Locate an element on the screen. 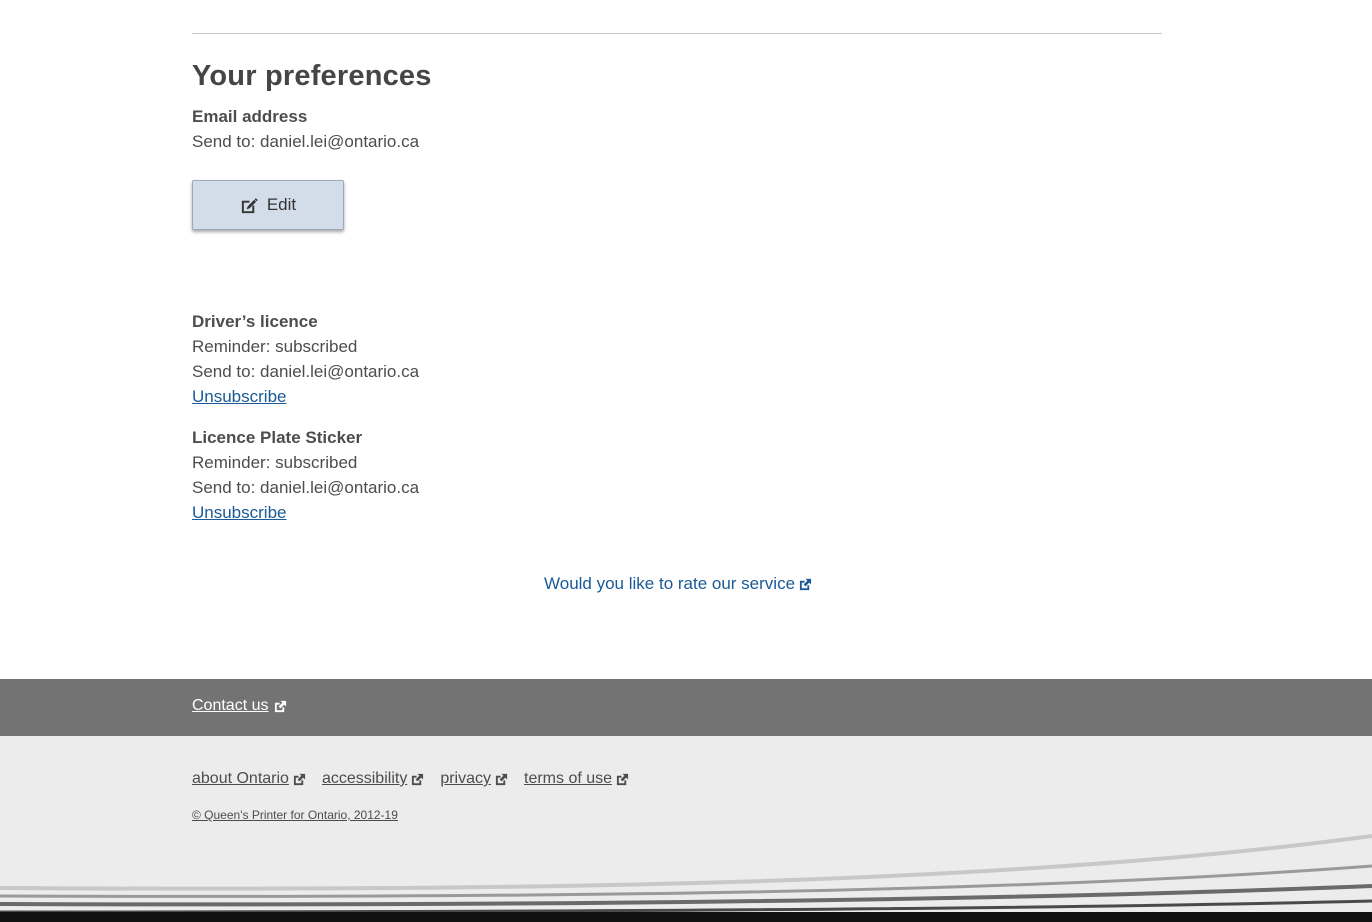  contact-us-link: Contact us is located at coordinates (239, 706).